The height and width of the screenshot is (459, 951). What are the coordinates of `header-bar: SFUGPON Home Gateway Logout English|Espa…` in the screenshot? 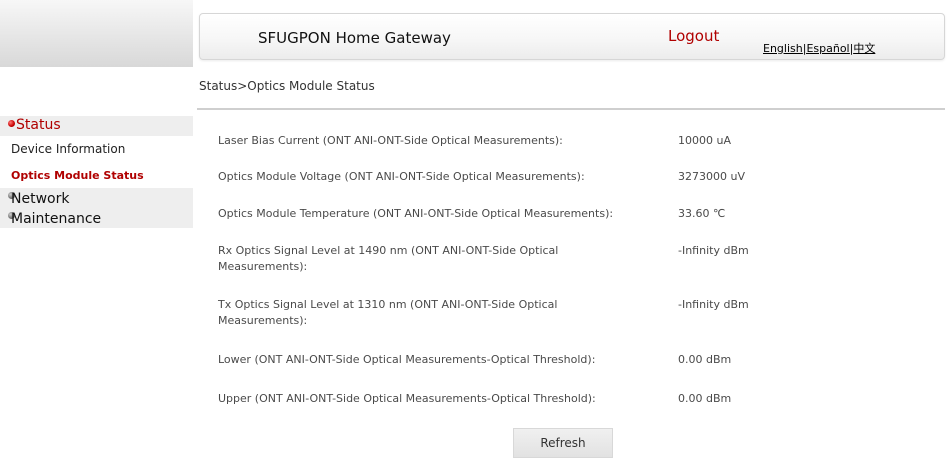 It's located at (572, 36).